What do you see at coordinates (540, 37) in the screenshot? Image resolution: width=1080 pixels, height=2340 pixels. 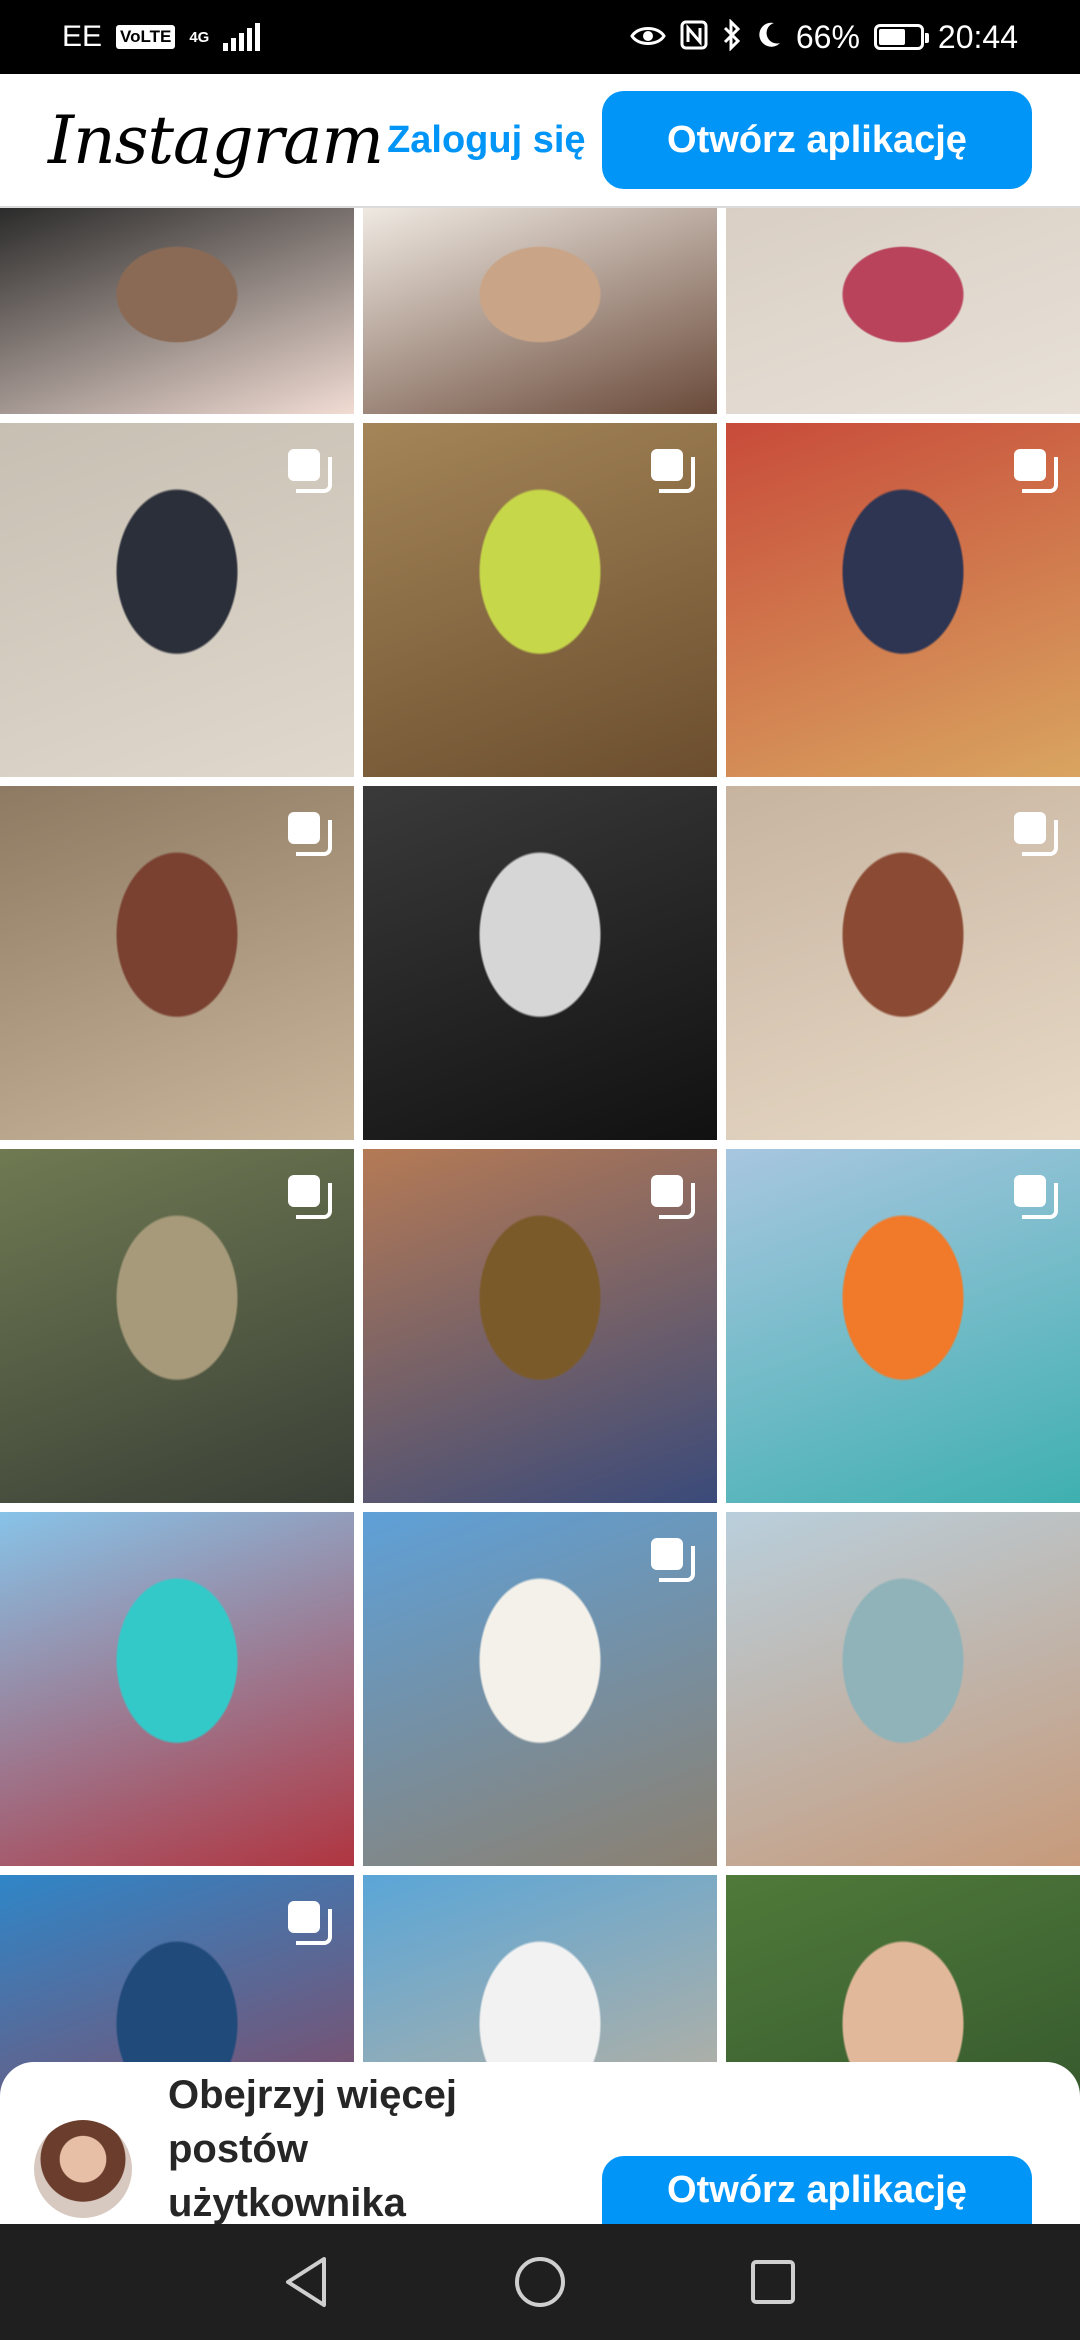 I see `status-bar: EE VoLTE 4G 66% 20:44` at bounding box center [540, 37].